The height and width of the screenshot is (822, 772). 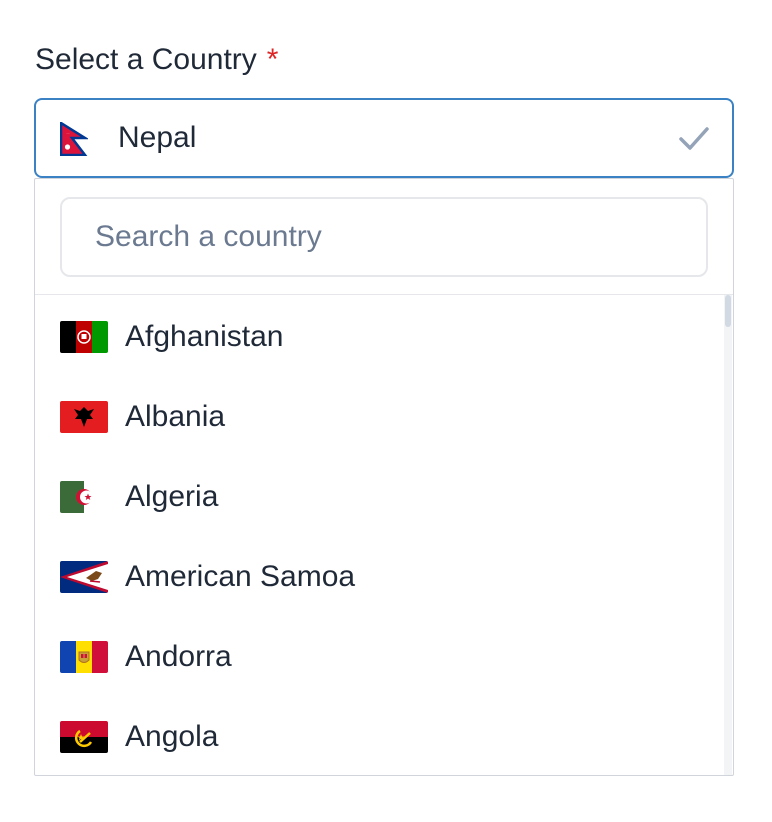 What do you see at coordinates (240, 576) in the screenshot?
I see `country-name: American Samoa` at bounding box center [240, 576].